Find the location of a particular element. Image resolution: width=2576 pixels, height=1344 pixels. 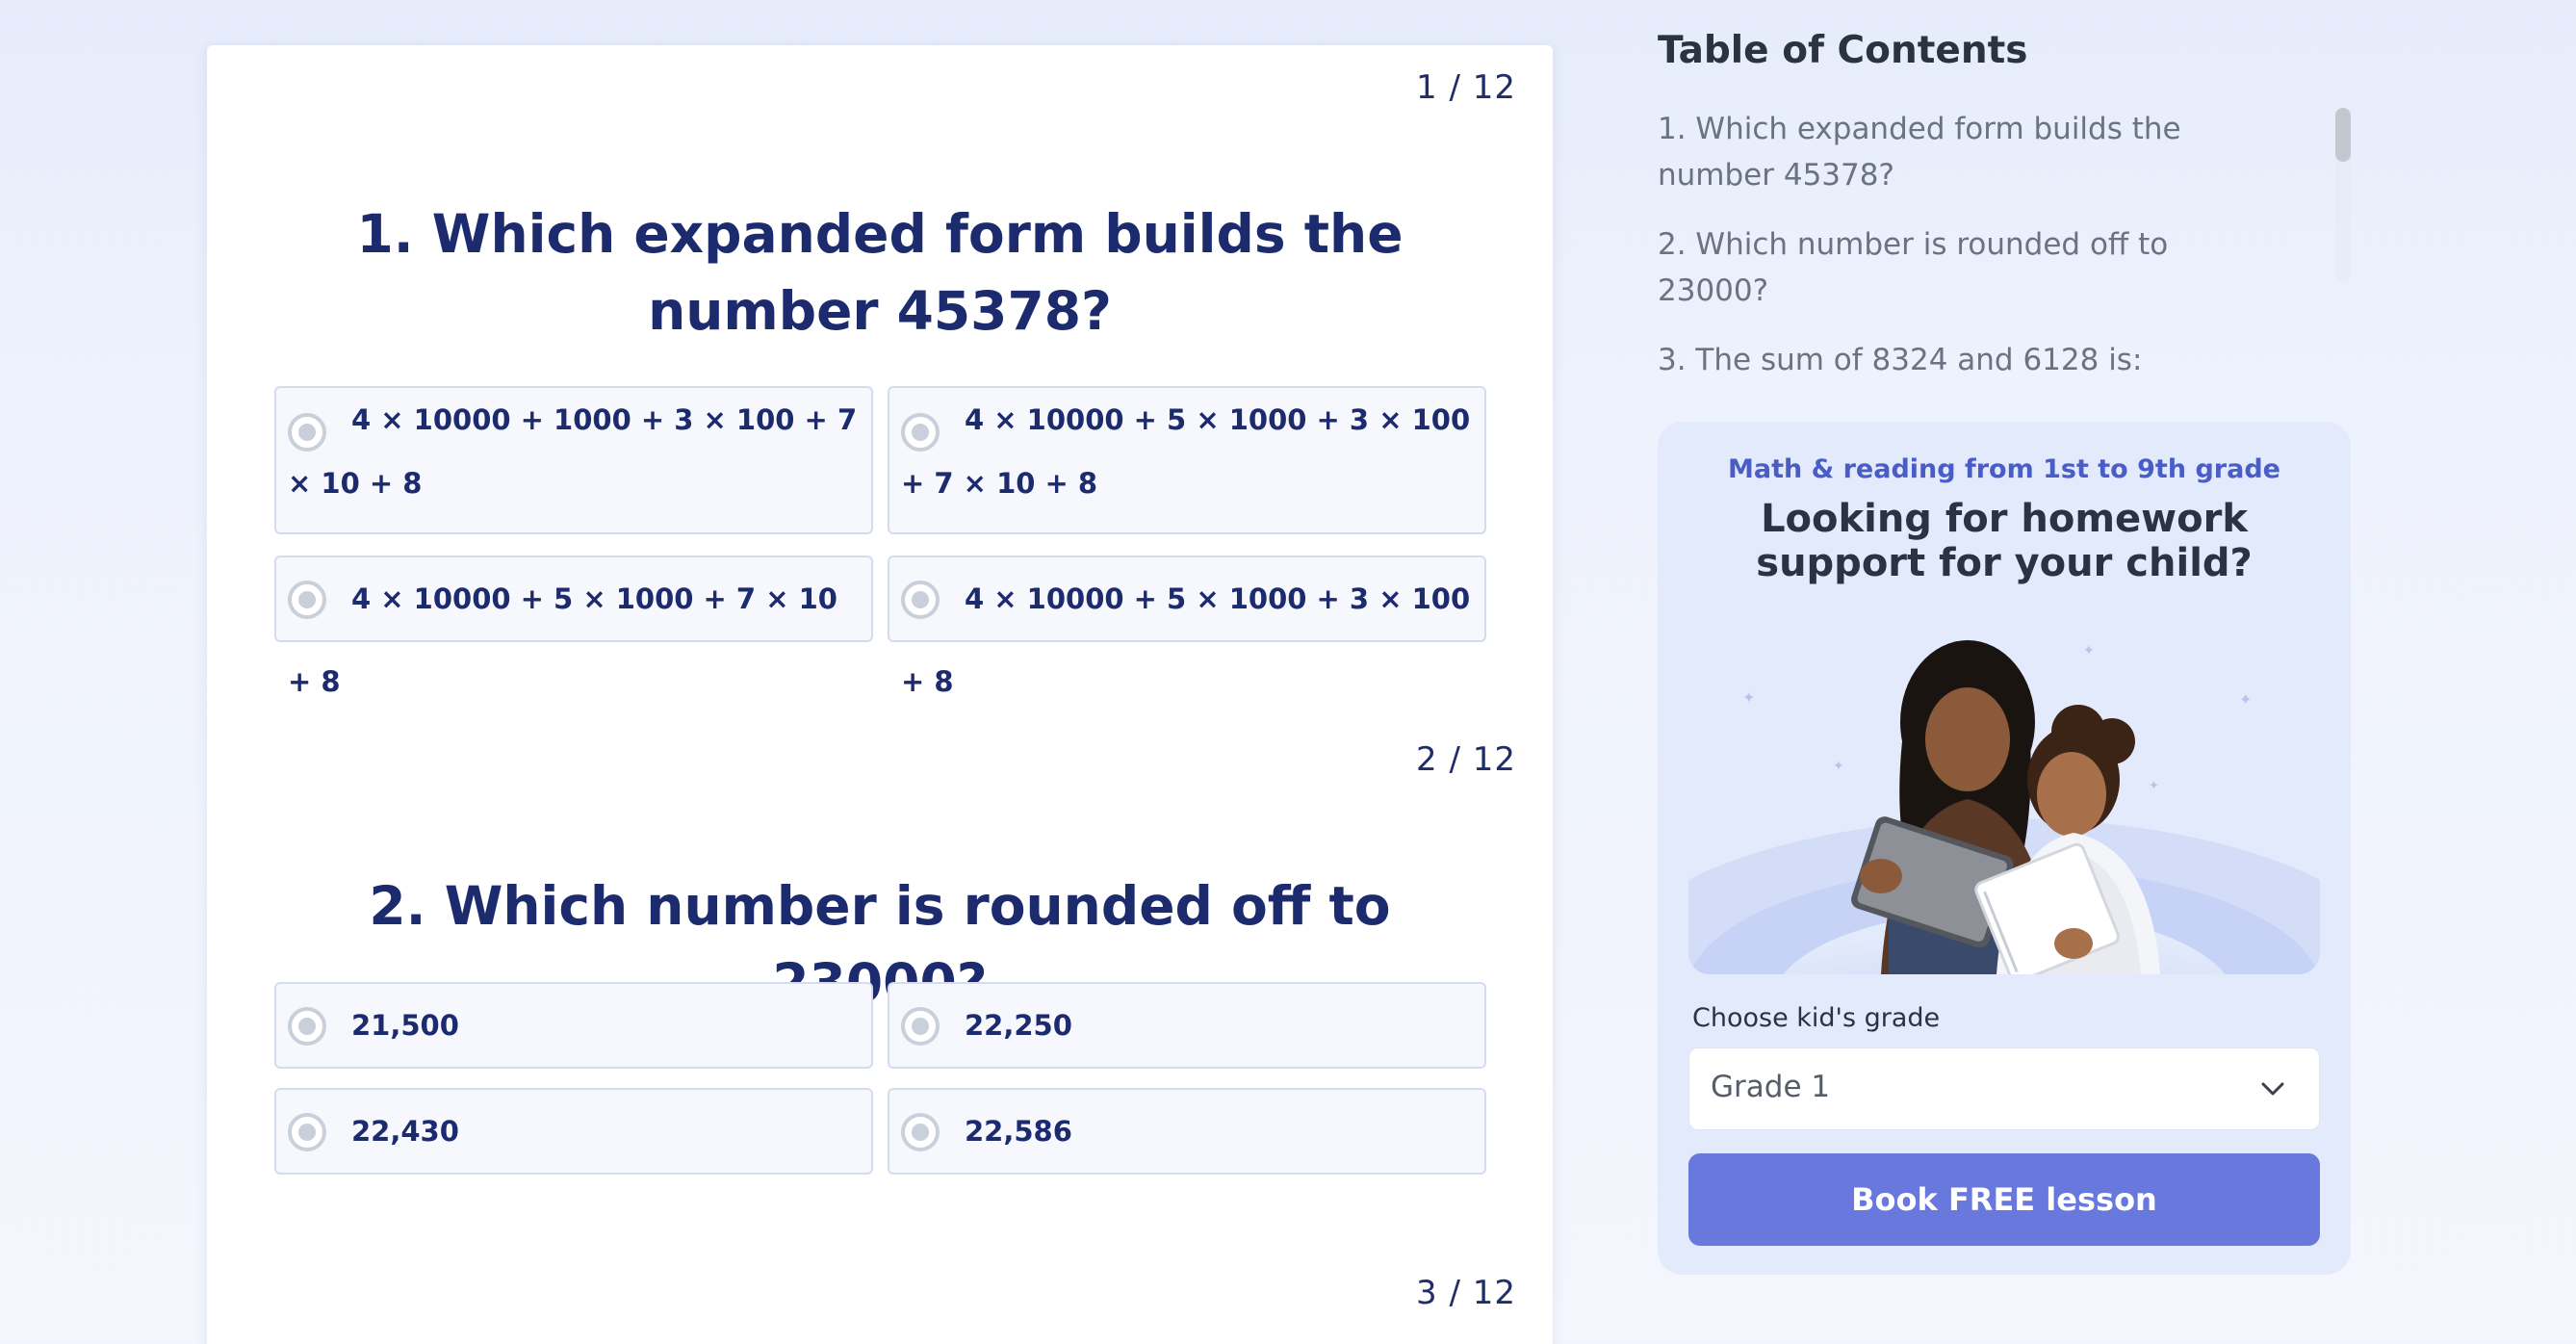

option-label: 22,586 is located at coordinates (1019, 1131).